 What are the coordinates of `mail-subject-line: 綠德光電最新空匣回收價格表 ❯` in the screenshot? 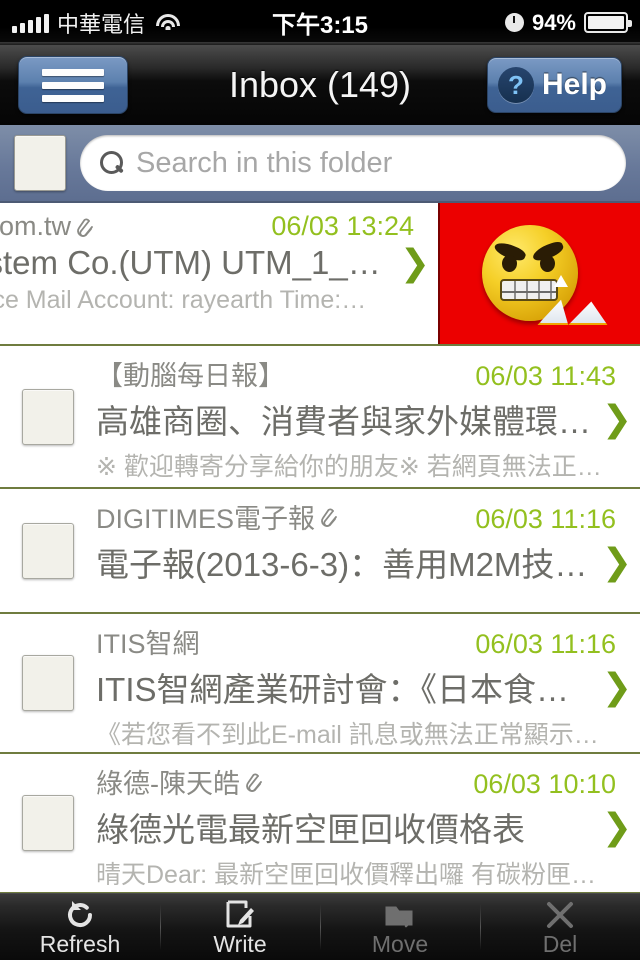 It's located at (368, 827).